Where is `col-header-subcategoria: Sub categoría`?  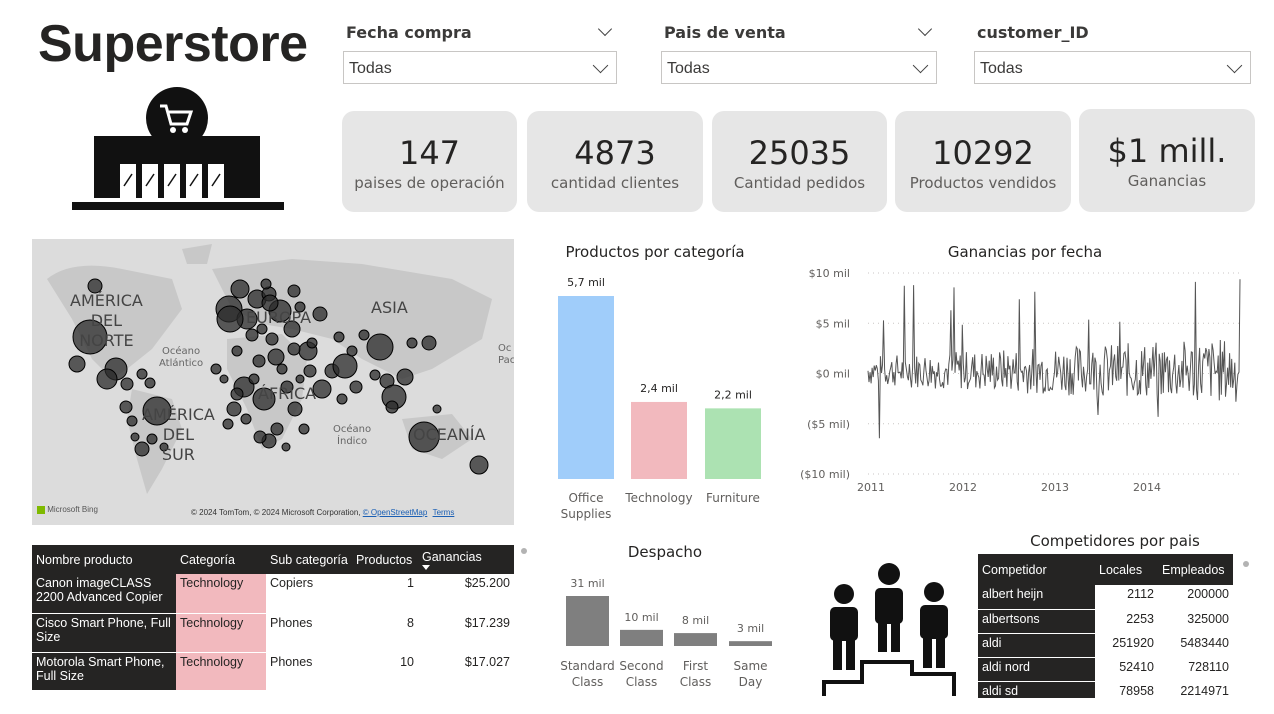 col-header-subcategoria: Sub categoría is located at coordinates (309, 559).